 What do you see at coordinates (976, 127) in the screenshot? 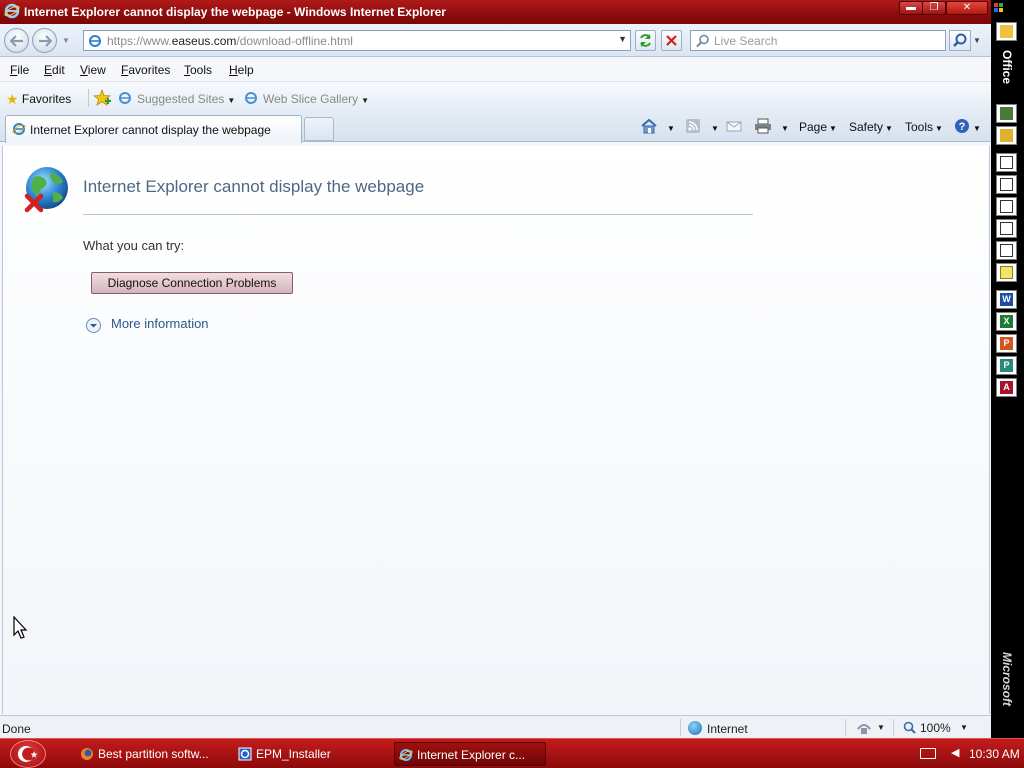
I see `help-dropdown-icon: ▼` at bounding box center [976, 127].